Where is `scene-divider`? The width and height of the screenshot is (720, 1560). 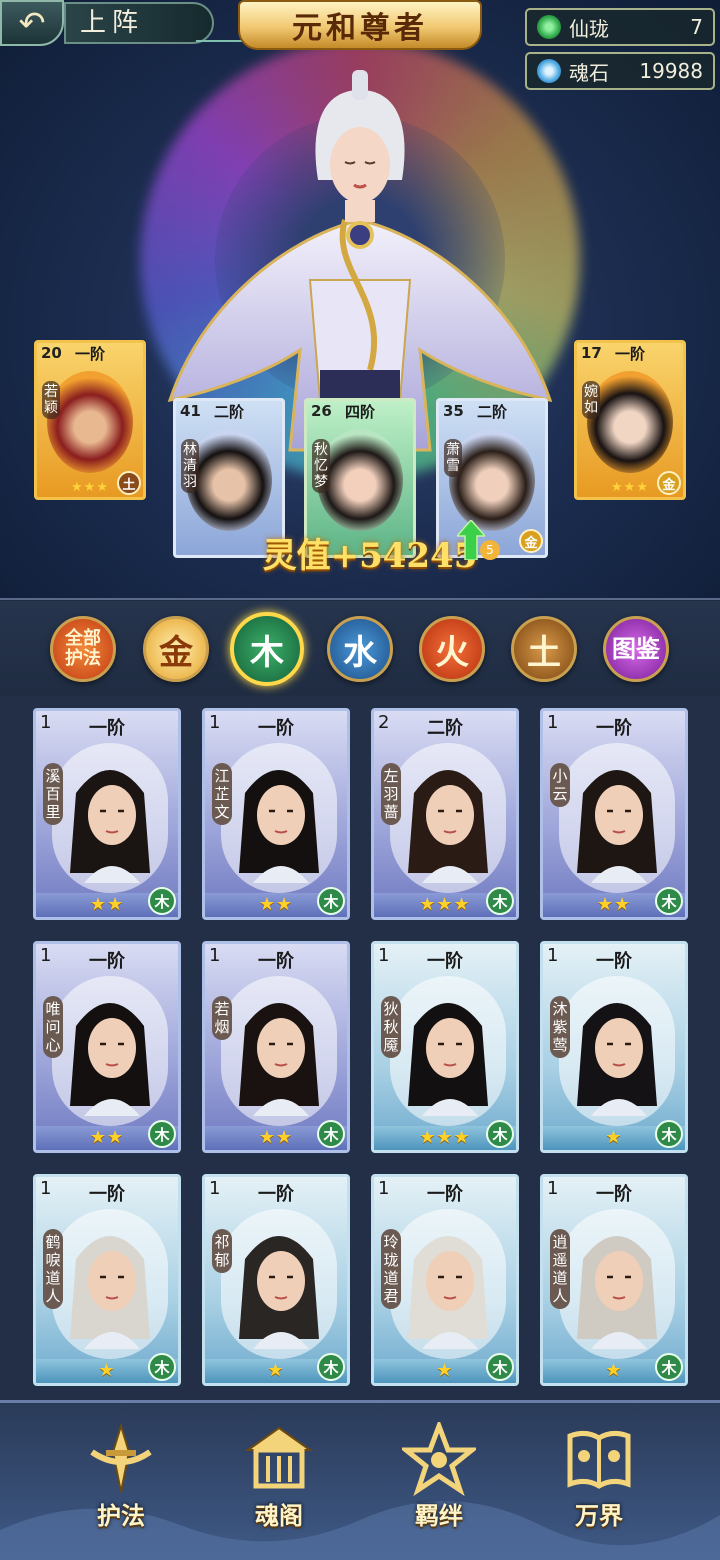 scene-divider is located at coordinates (360, 599).